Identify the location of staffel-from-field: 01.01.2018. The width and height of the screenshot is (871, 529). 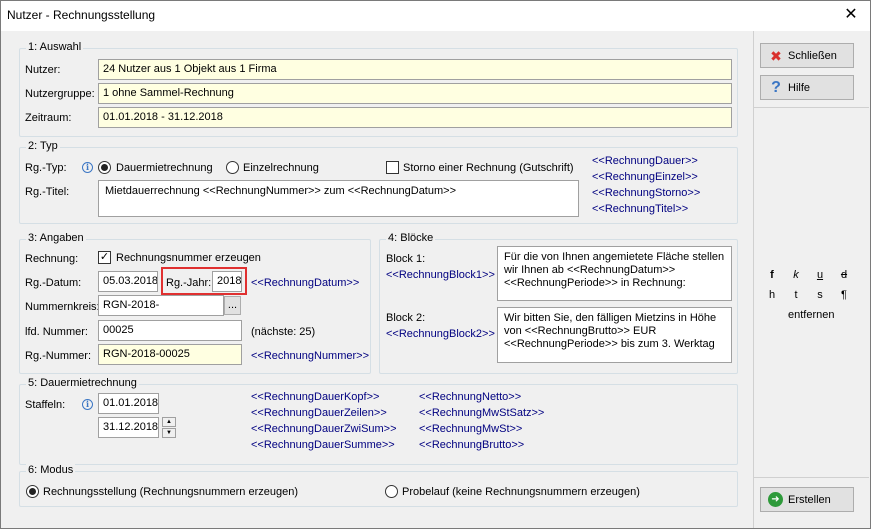
(128, 403).